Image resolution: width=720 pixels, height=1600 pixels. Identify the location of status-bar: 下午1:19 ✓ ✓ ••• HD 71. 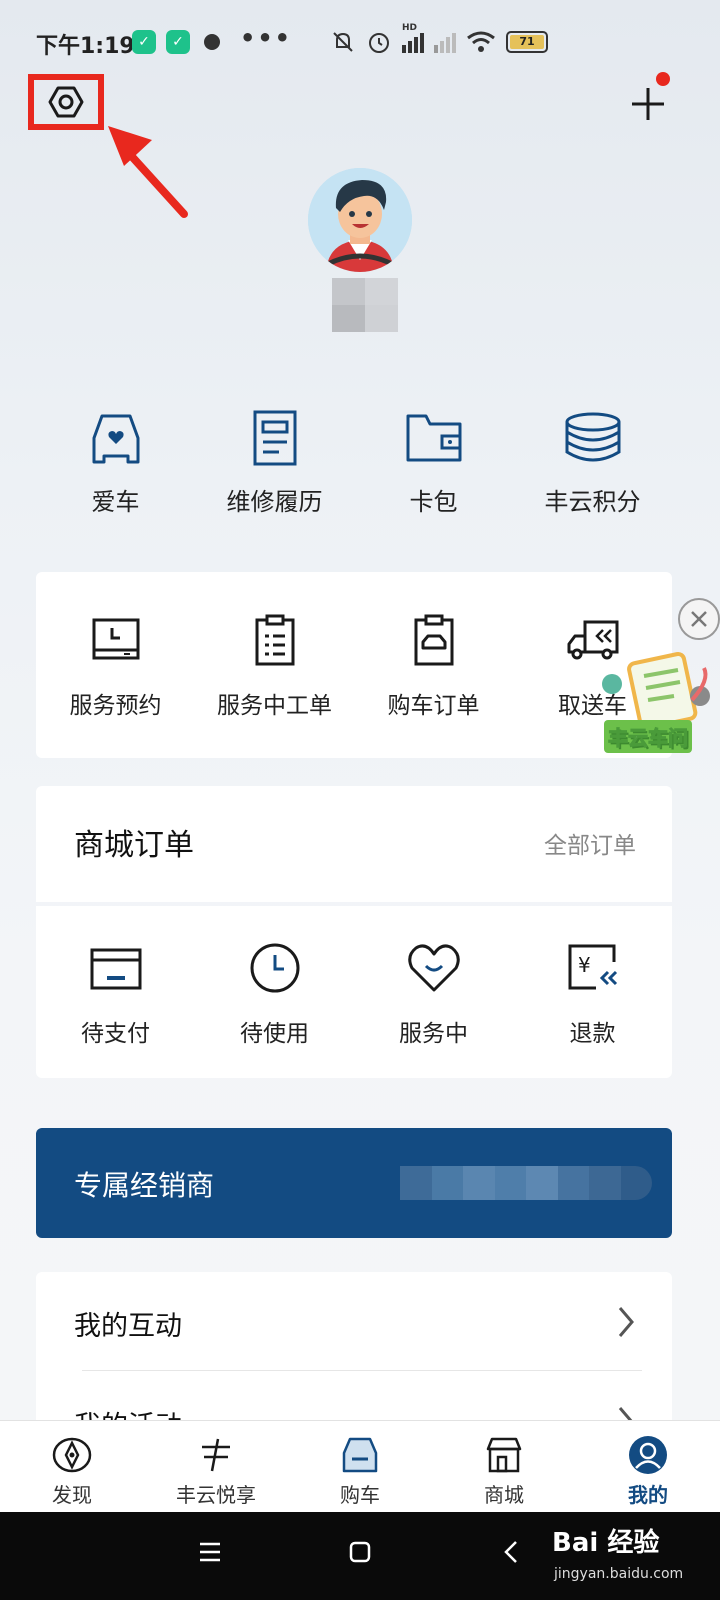
(360, 42).